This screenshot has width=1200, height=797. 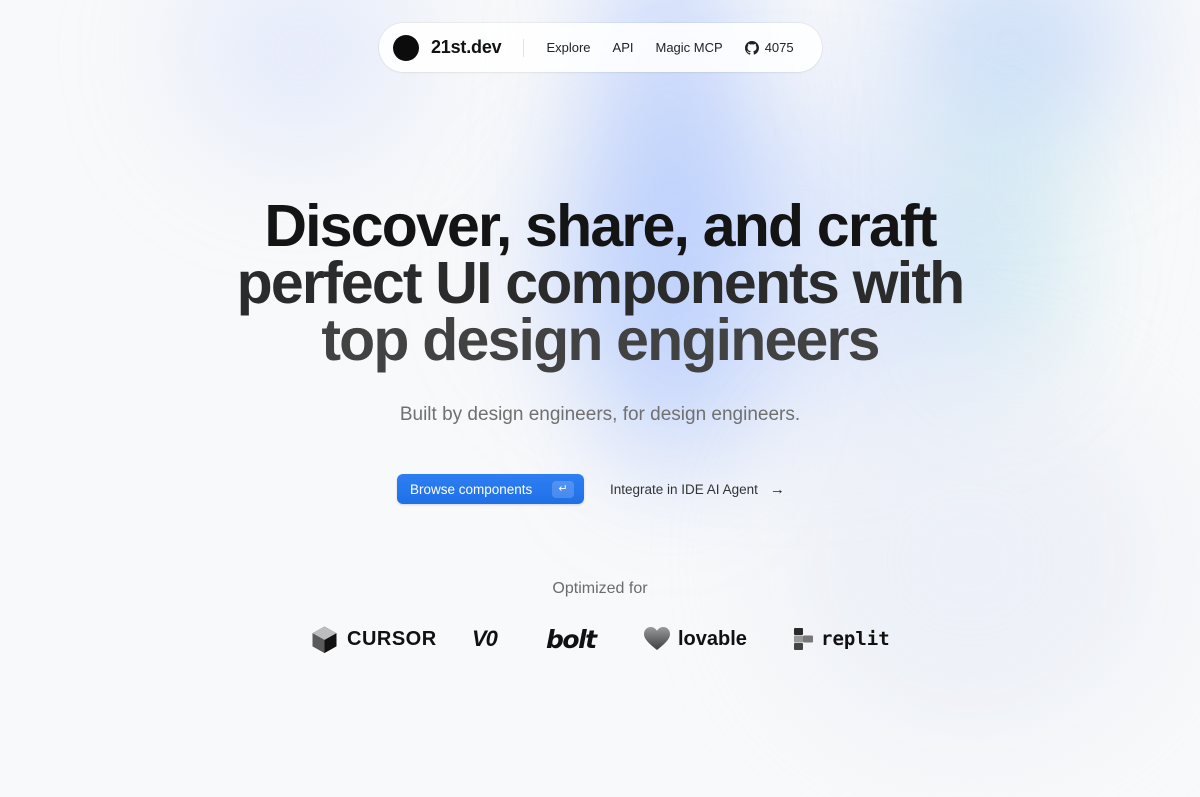 What do you see at coordinates (324, 639) in the screenshot?
I see `cursor-logo-icon` at bounding box center [324, 639].